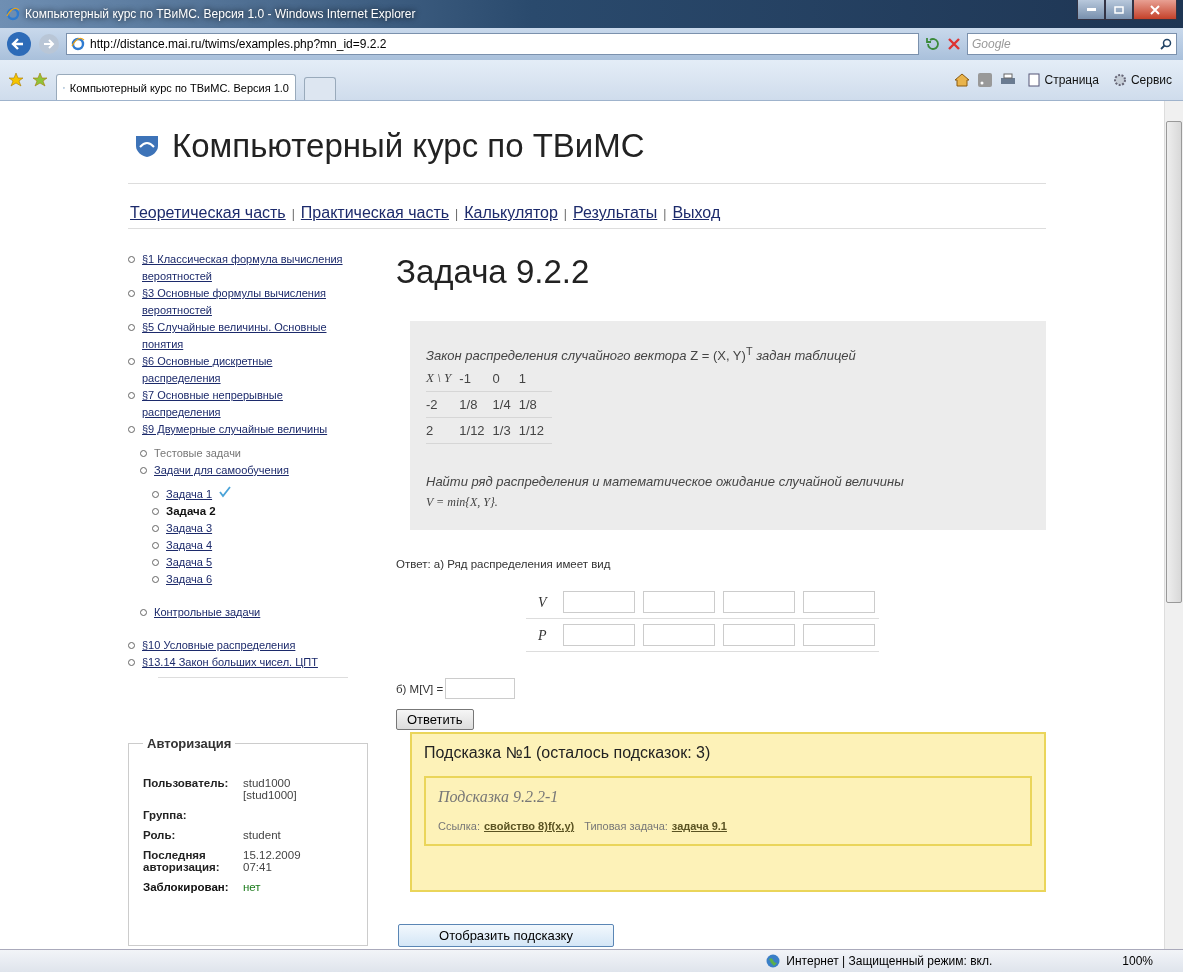  Describe the element at coordinates (272, 861) in the screenshot. I see `field-value: 15.12.2009 07:41` at that location.